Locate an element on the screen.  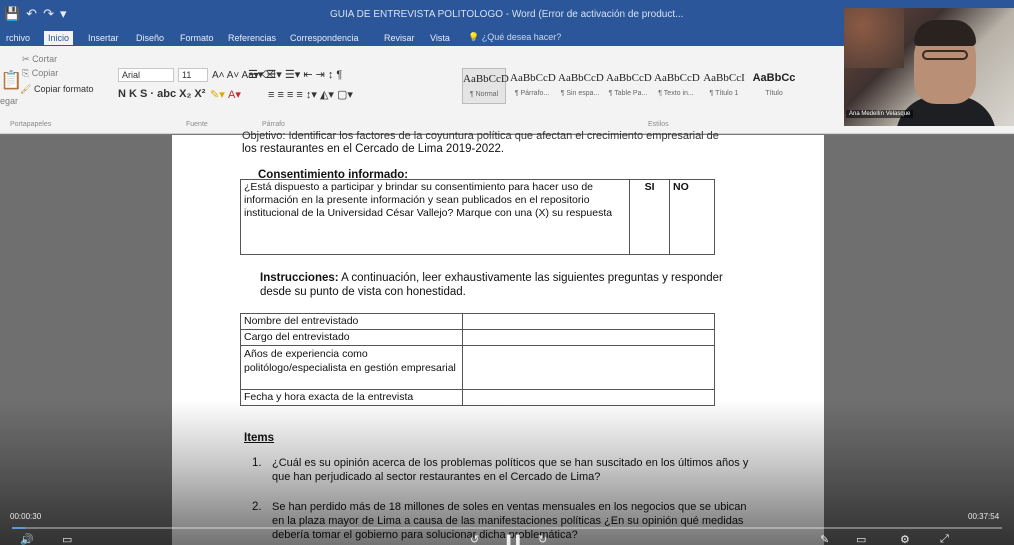
tab-formato: Formato is located at coordinates (197, 38).